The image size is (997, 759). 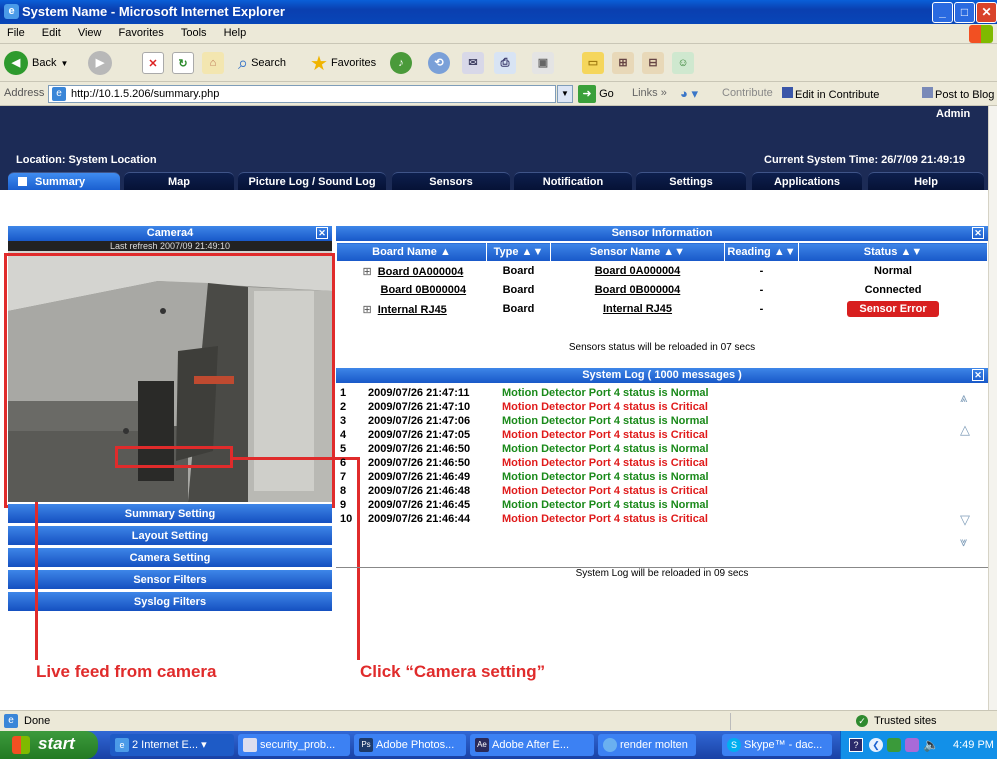 I want to click on sensor-close-icon: ✕, so click(x=978, y=233).